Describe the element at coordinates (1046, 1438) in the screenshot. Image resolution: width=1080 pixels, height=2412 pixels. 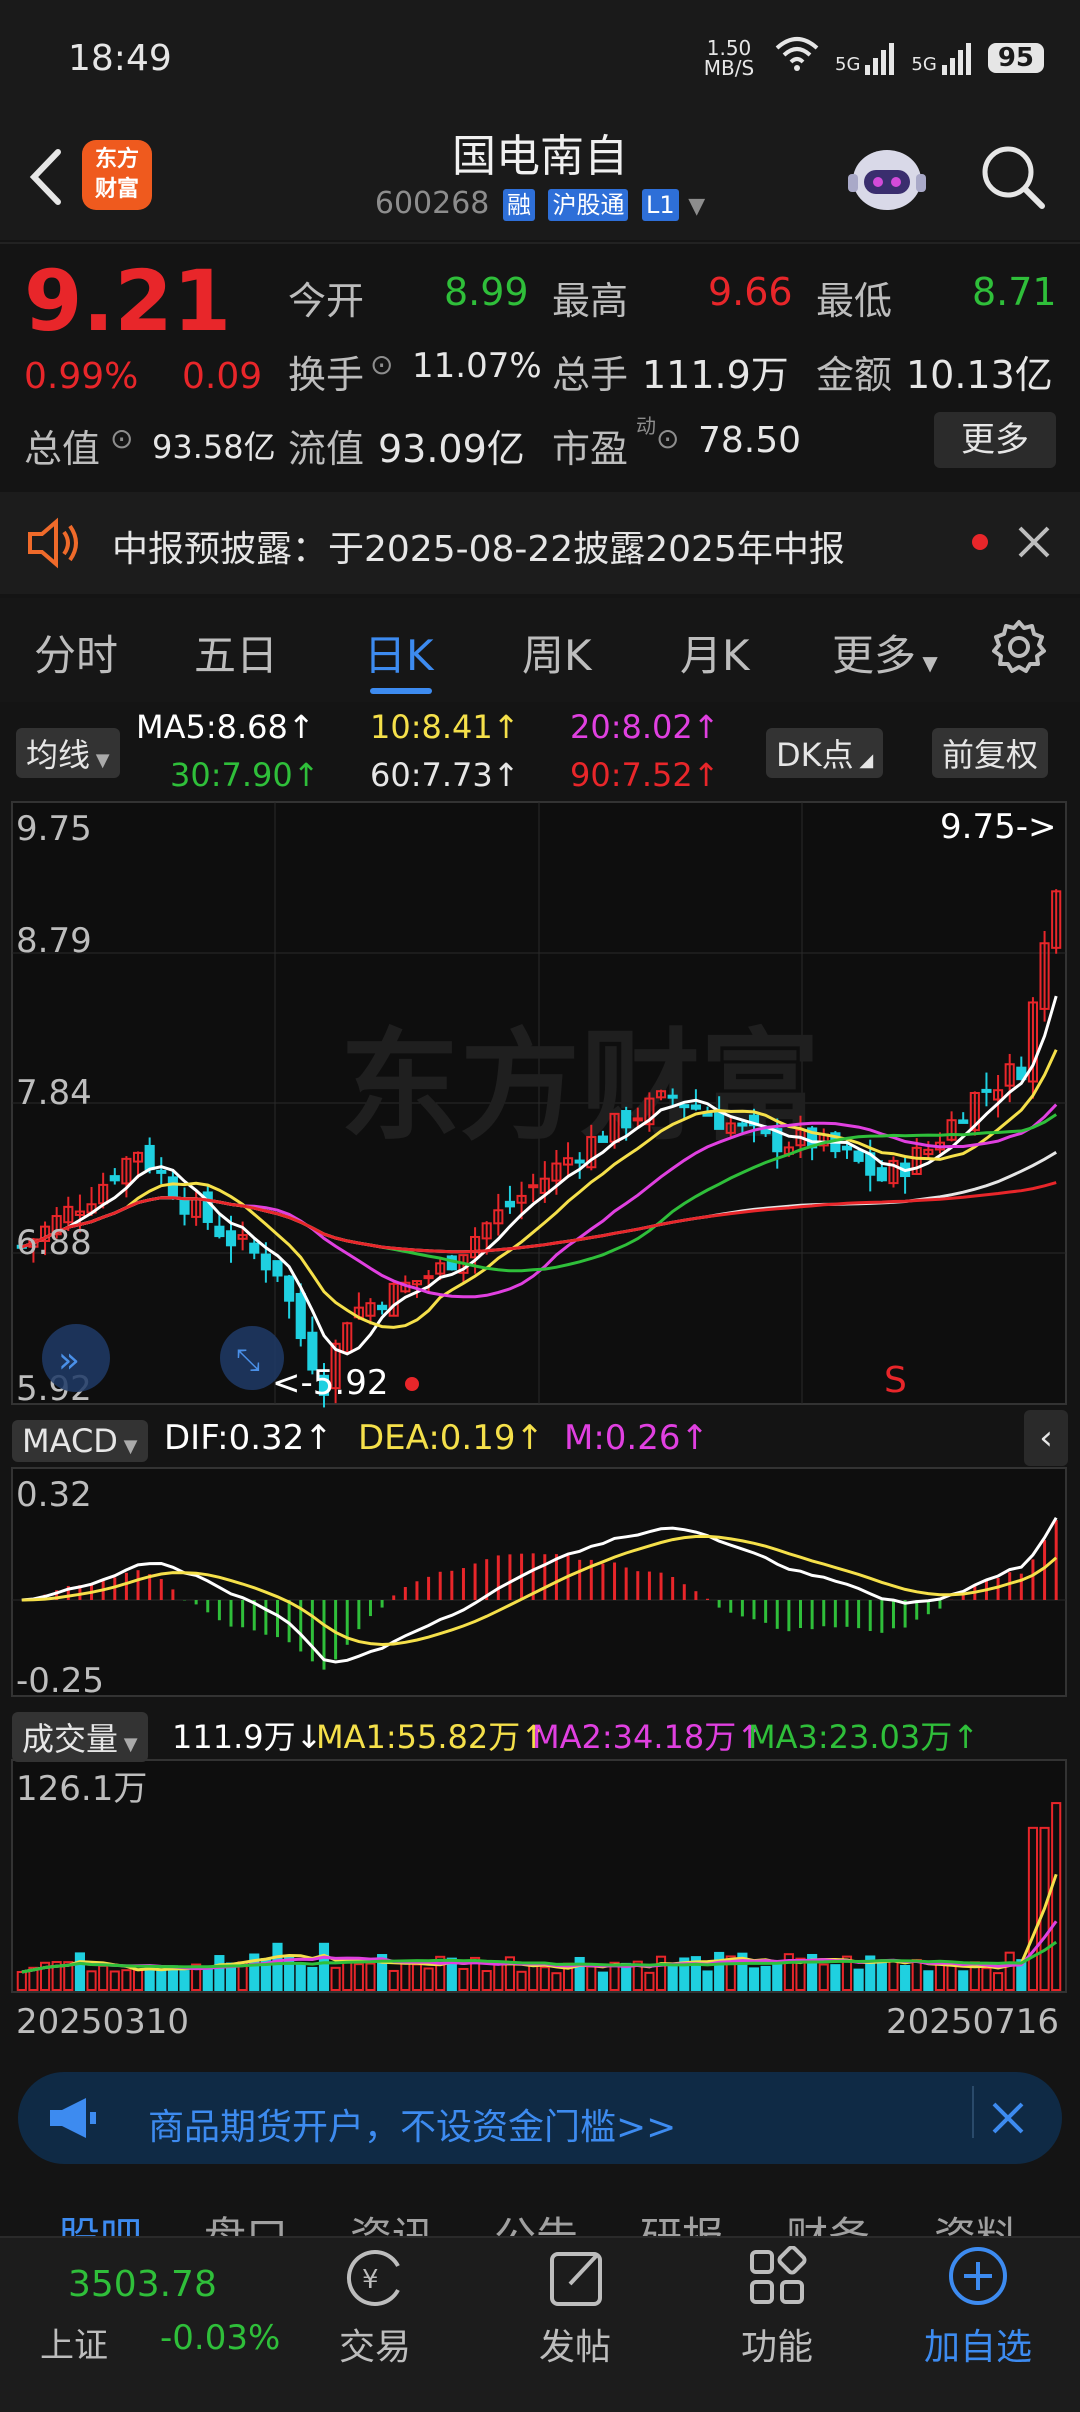
I see `collapse-icon: ‹` at that location.